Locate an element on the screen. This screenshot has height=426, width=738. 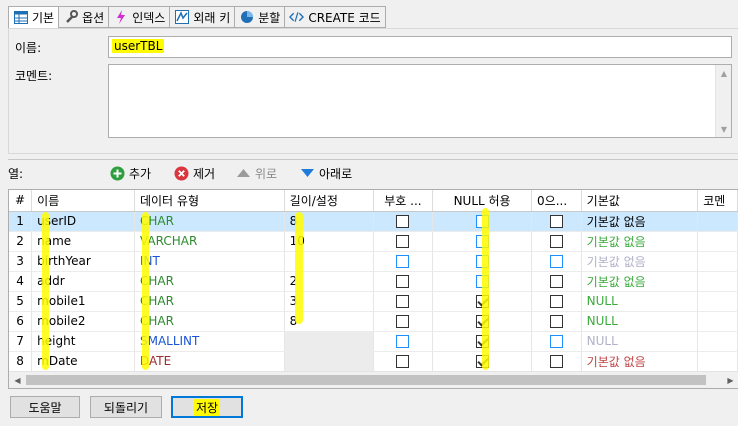
data-type-cell: INT is located at coordinates (209, 261).